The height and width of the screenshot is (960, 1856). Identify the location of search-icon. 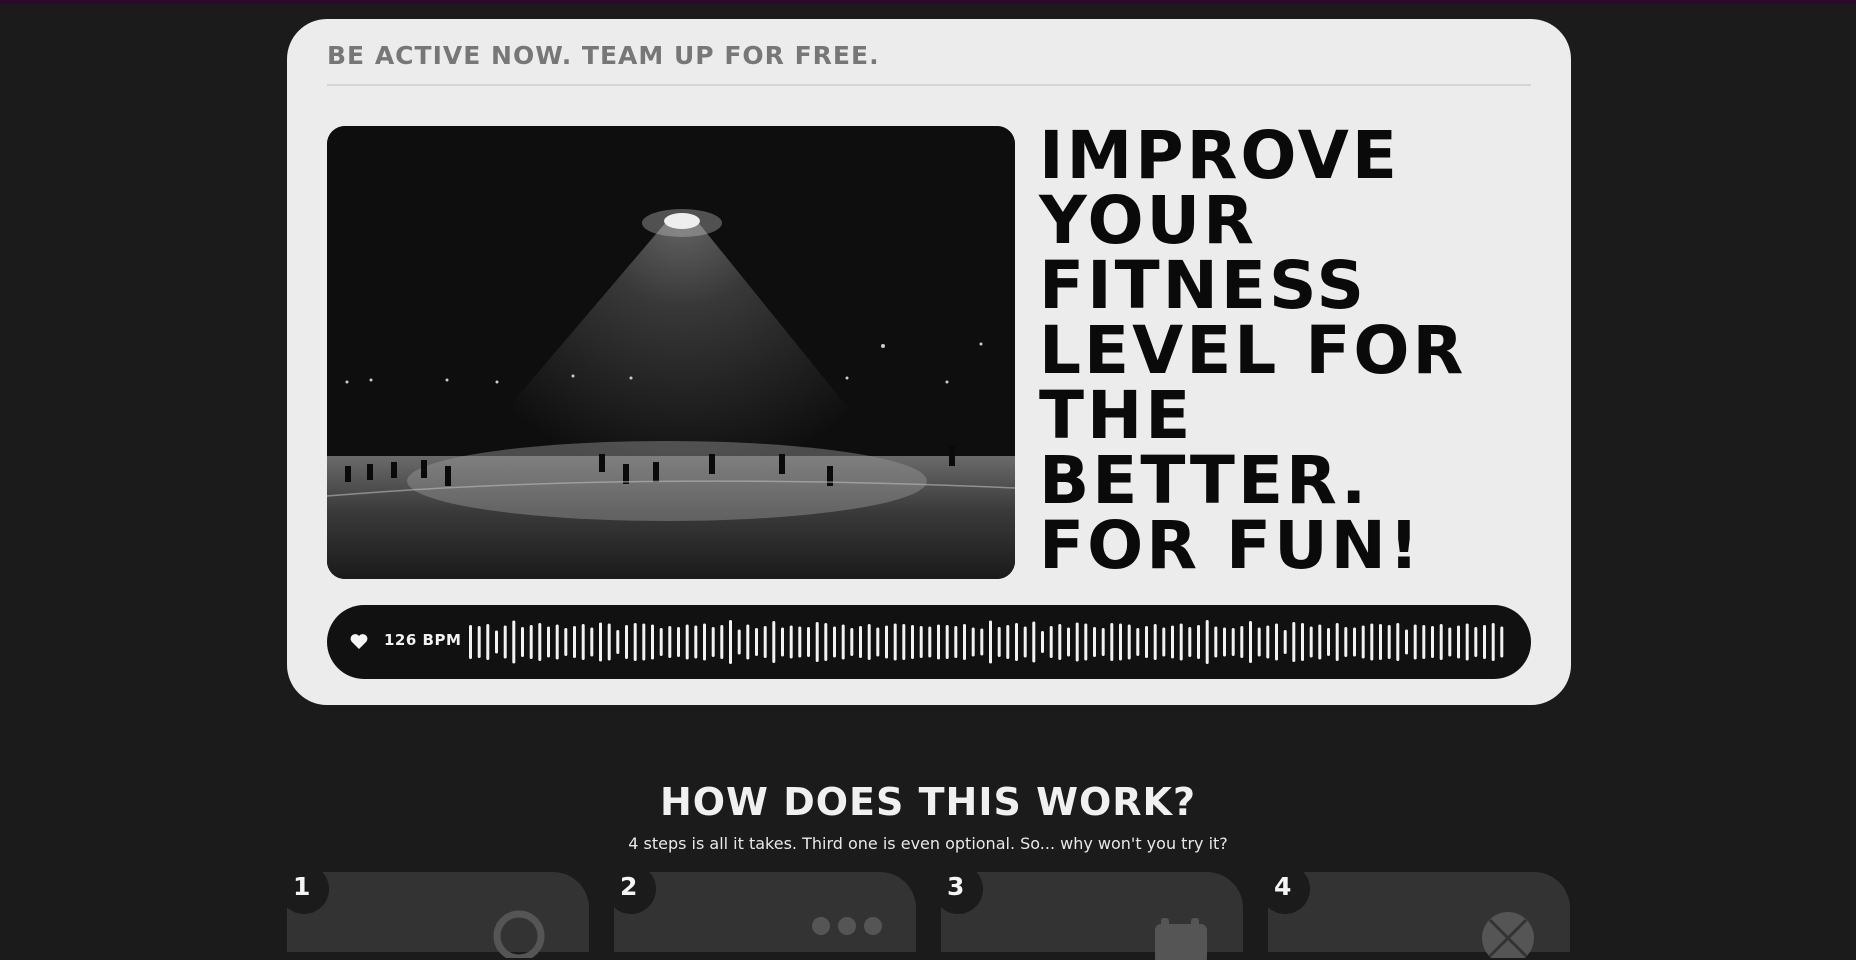
(519, 934).